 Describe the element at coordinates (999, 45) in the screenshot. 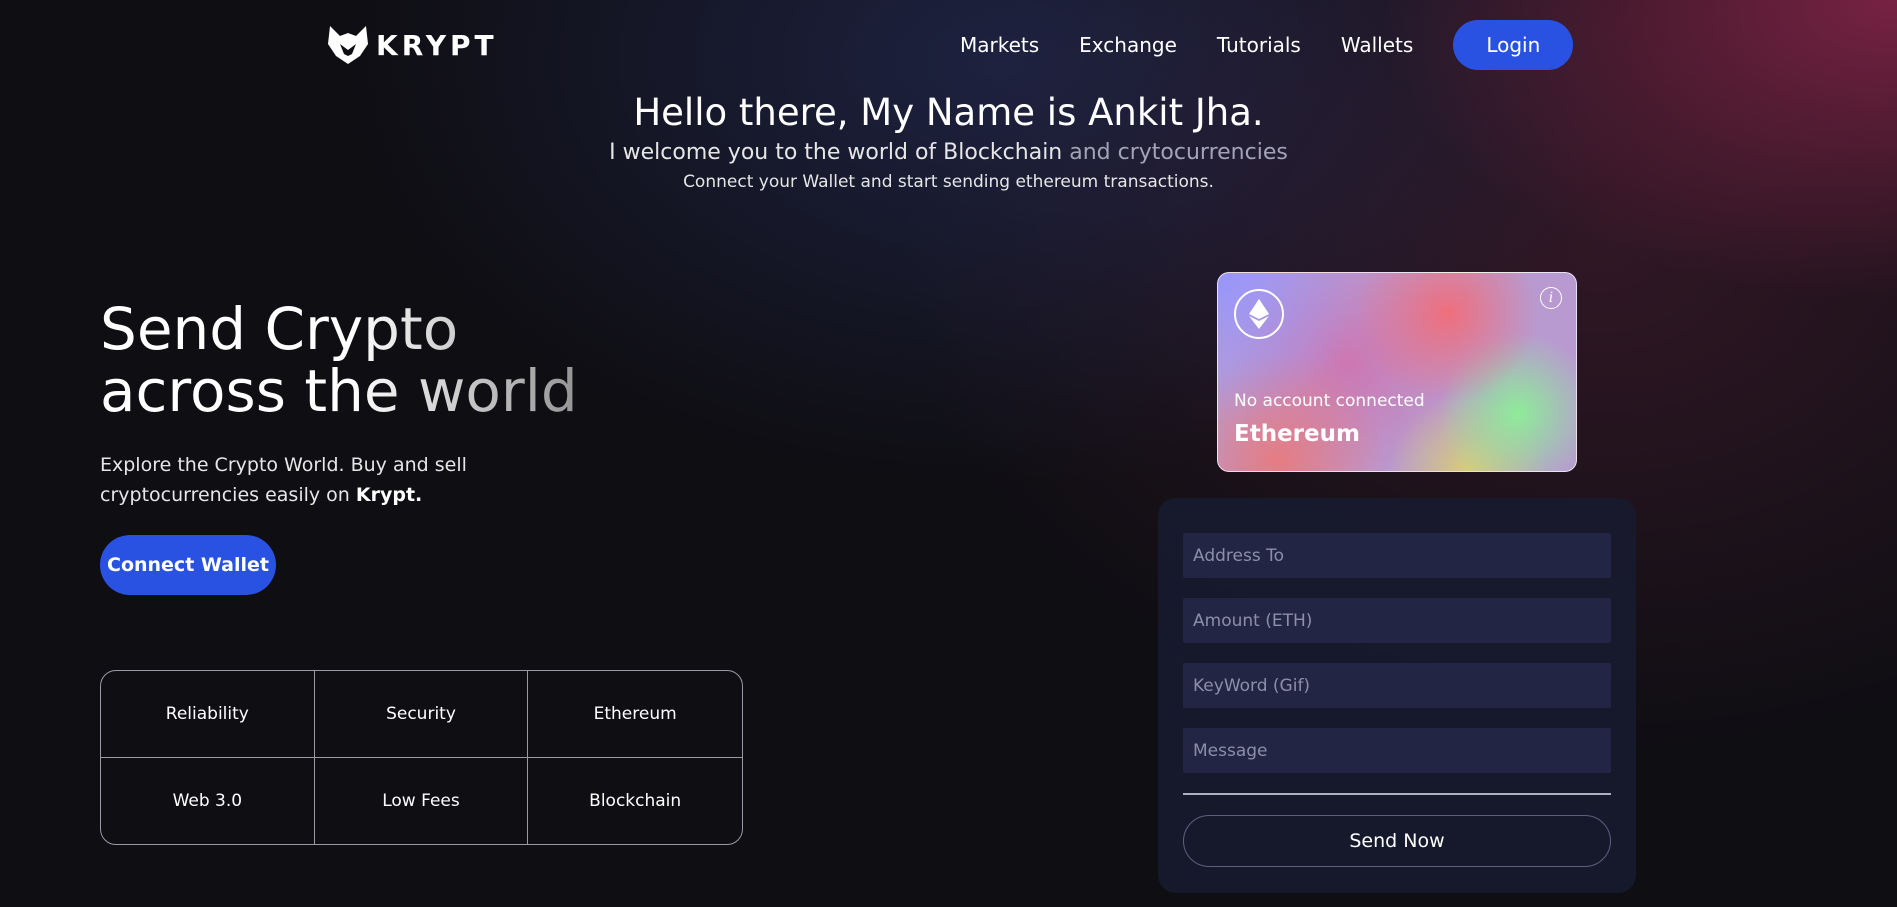

I see `nav-link-markets: Markets` at that location.